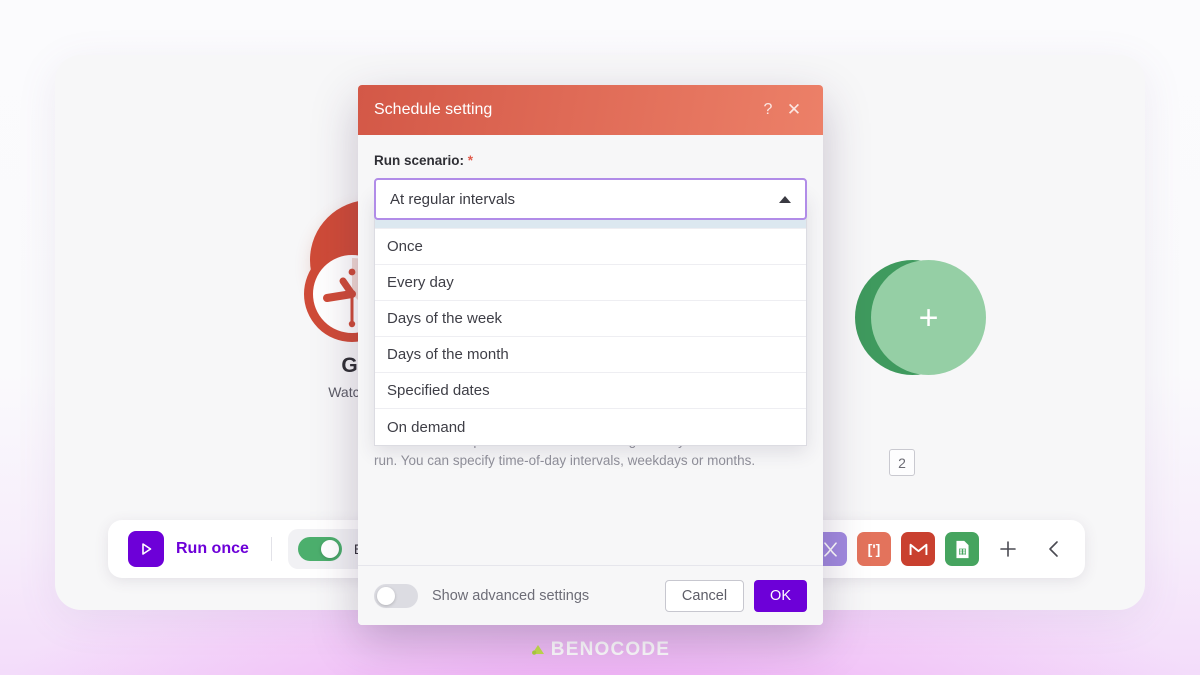 Image resolution: width=1200 pixels, height=675 pixels. What do you see at coordinates (386, 595) in the screenshot?
I see `advanced-settings-toggle-knob` at bounding box center [386, 595].